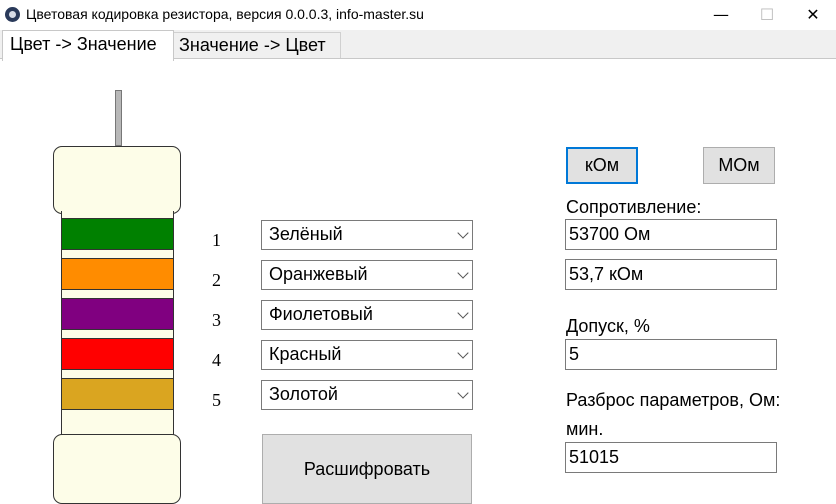 The height and width of the screenshot is (504, 836). Describe the element at coordinates (367, 395) in the screenshot. I see `band-5-color-select: Золотой` at that location.